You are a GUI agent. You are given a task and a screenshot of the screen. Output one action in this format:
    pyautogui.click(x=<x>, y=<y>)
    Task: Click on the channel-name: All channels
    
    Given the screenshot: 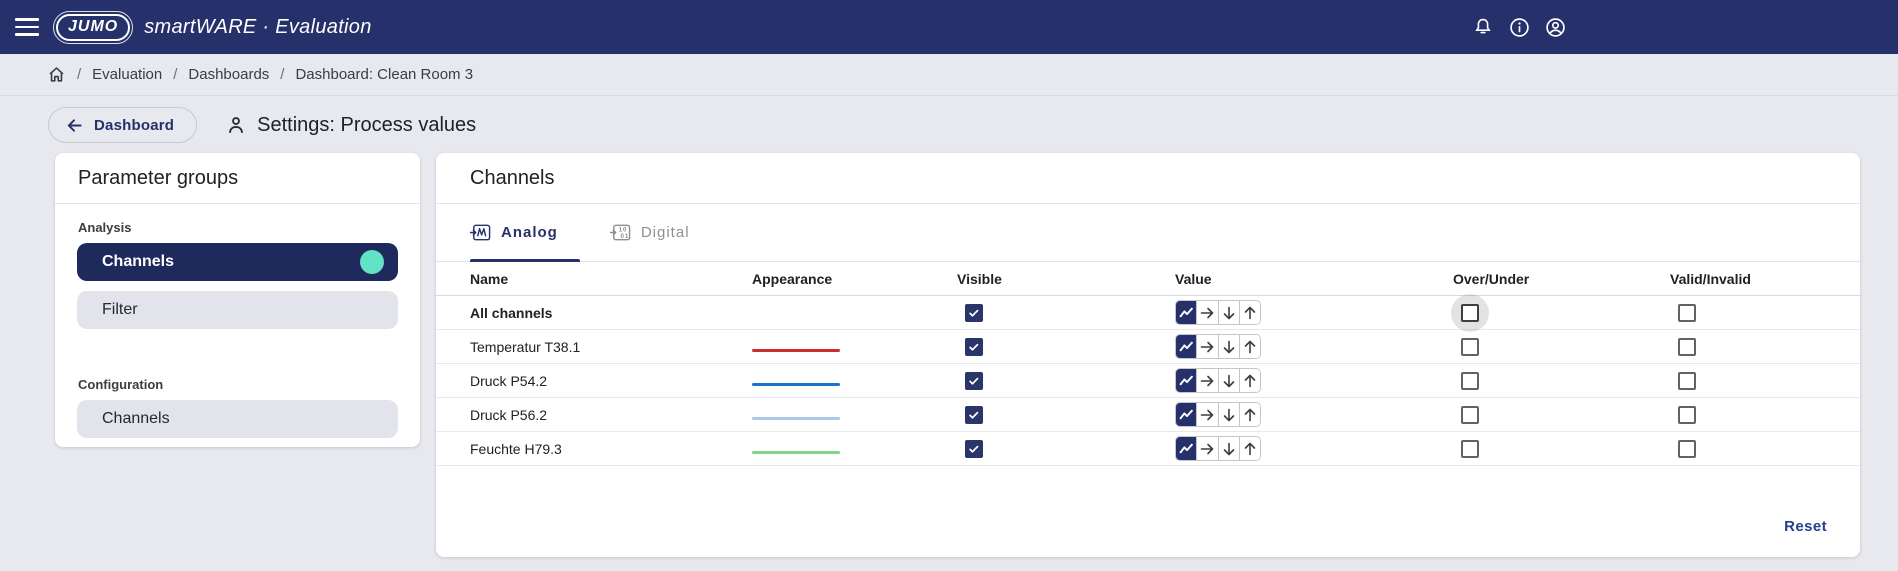 What is the action you would take?
    pyautogui.click(x=511, y=312)
    